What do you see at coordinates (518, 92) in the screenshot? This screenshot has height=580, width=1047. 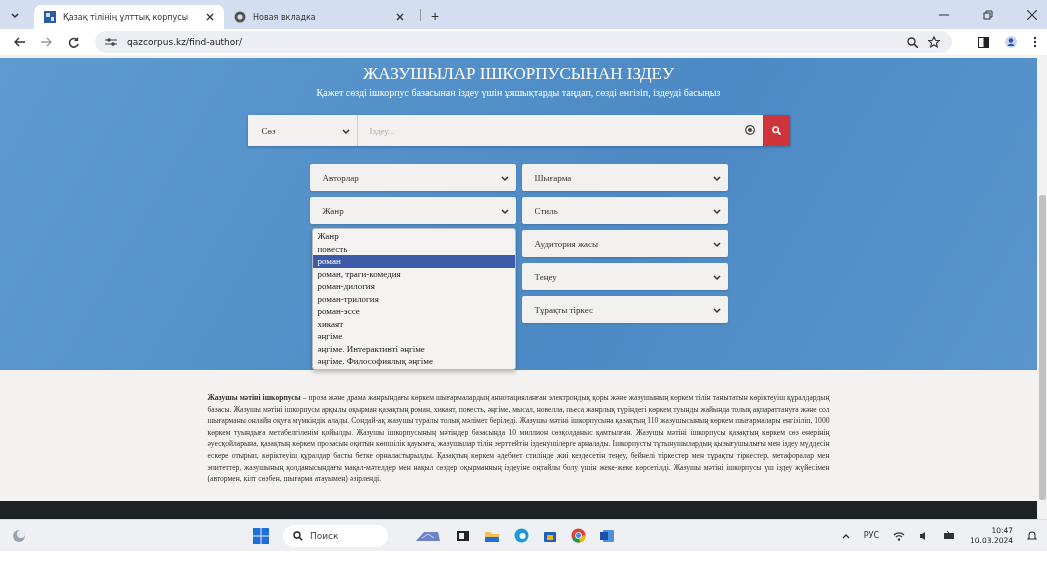 I see `page-subheading: Қажет сөзді ішкорпус базасынан іздеу үшін ұяшықтарды таңдап, сөзді енгізіп, іздеуді басыңыз` at bounding box center [518, 92].